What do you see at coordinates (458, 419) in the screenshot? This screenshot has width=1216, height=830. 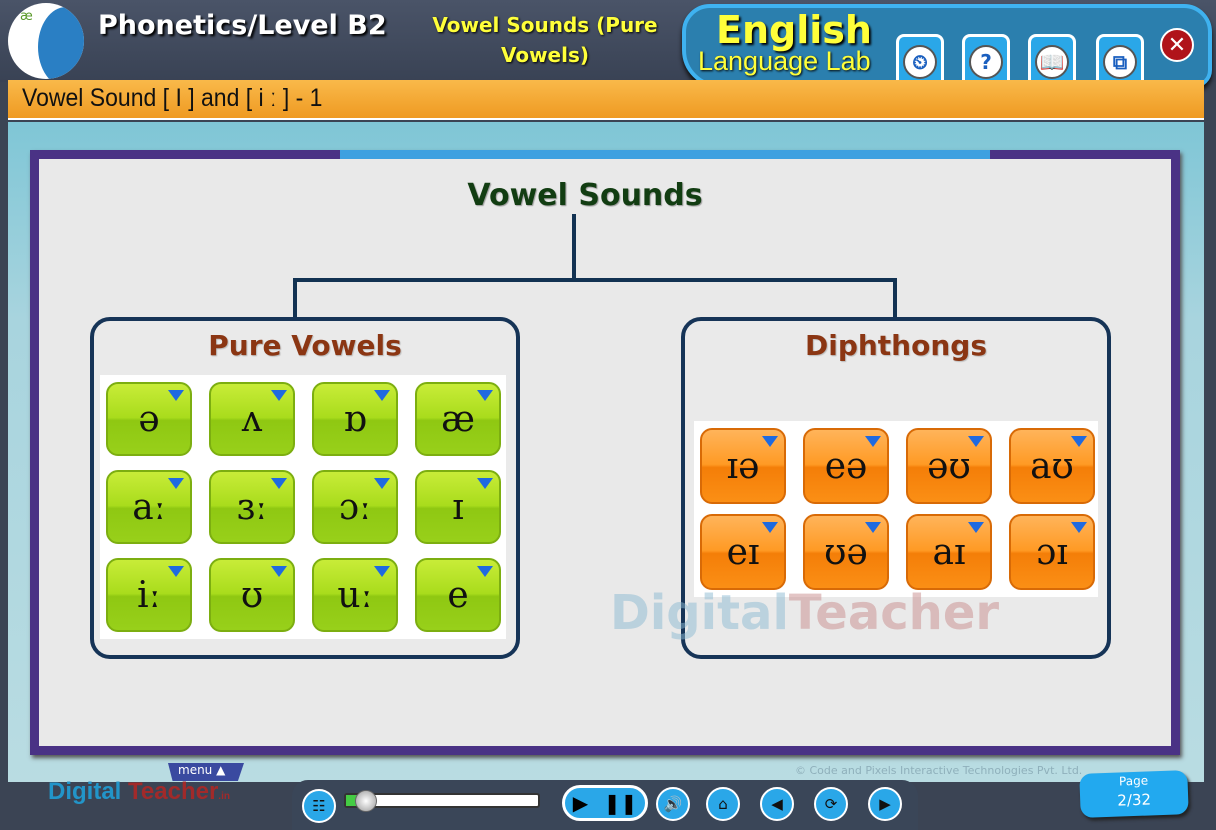 I see `pure-vowel-key: æ` at bounding box center [458, 419].